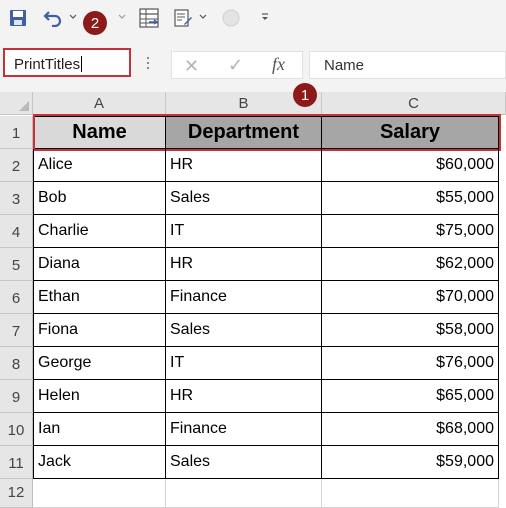  I want to click on formula-input: Name, so click(407, 65).